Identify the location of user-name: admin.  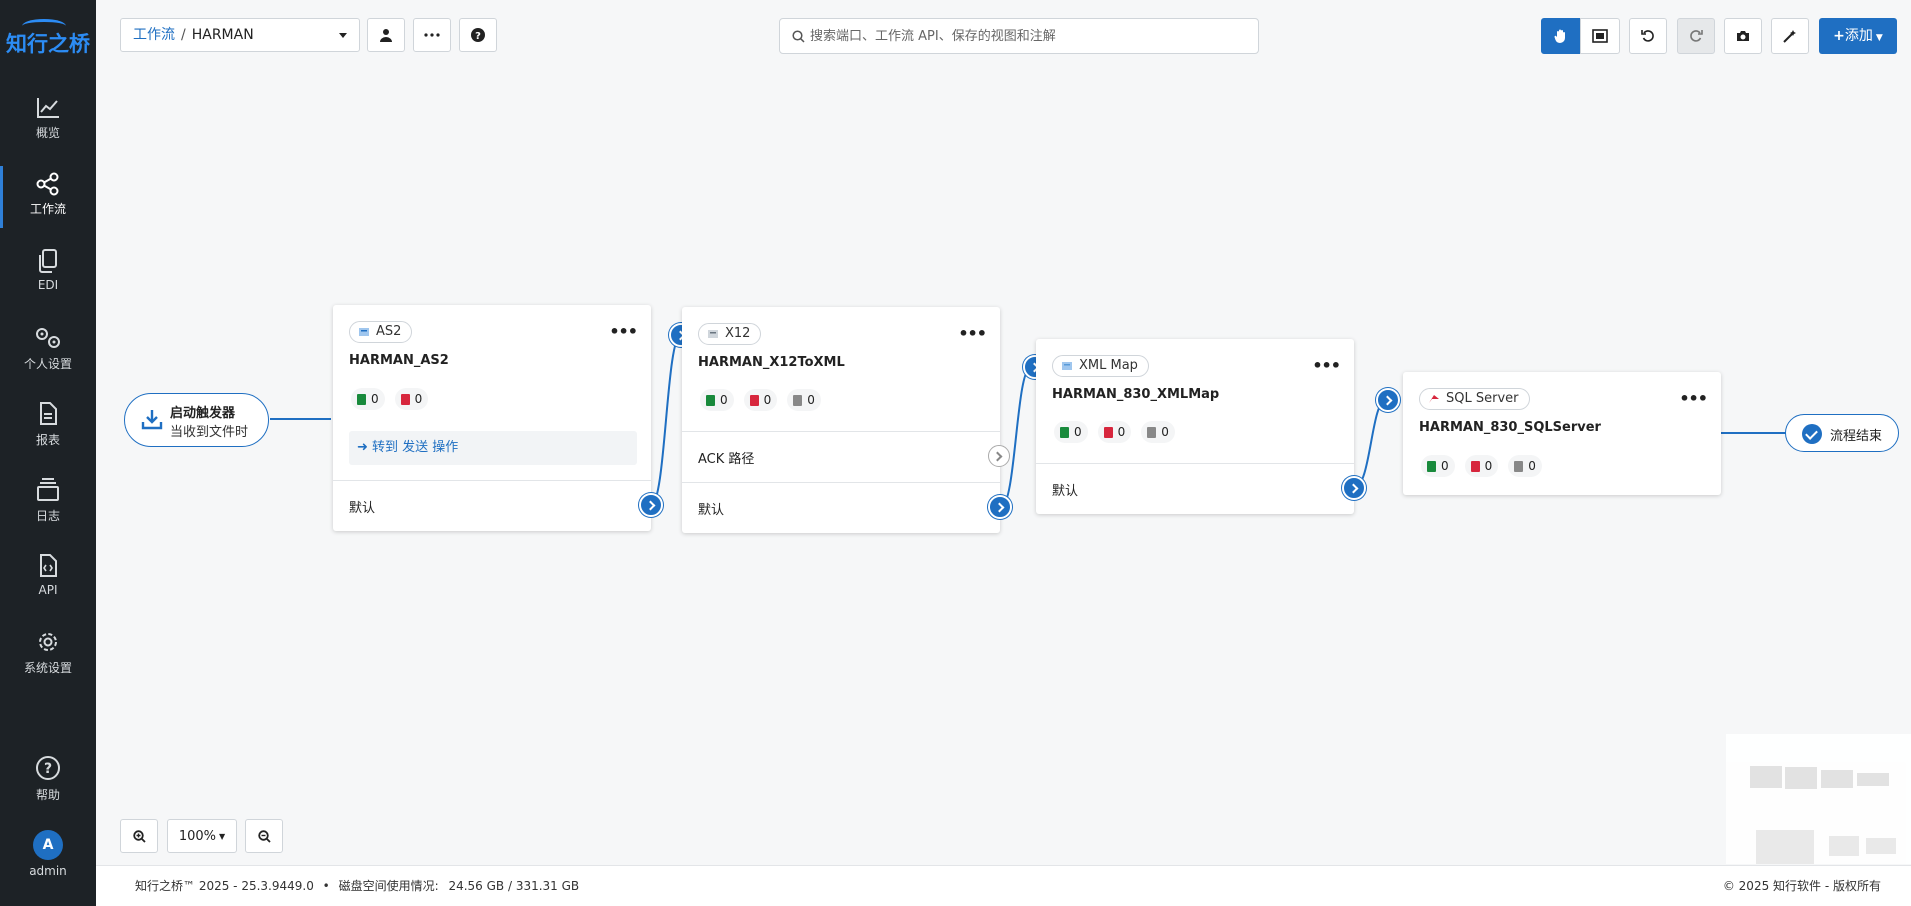
(48, 871).